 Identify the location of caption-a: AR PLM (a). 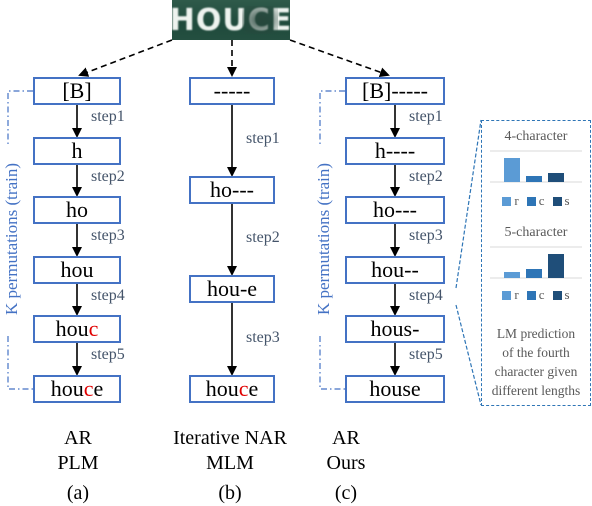
(78, 466).